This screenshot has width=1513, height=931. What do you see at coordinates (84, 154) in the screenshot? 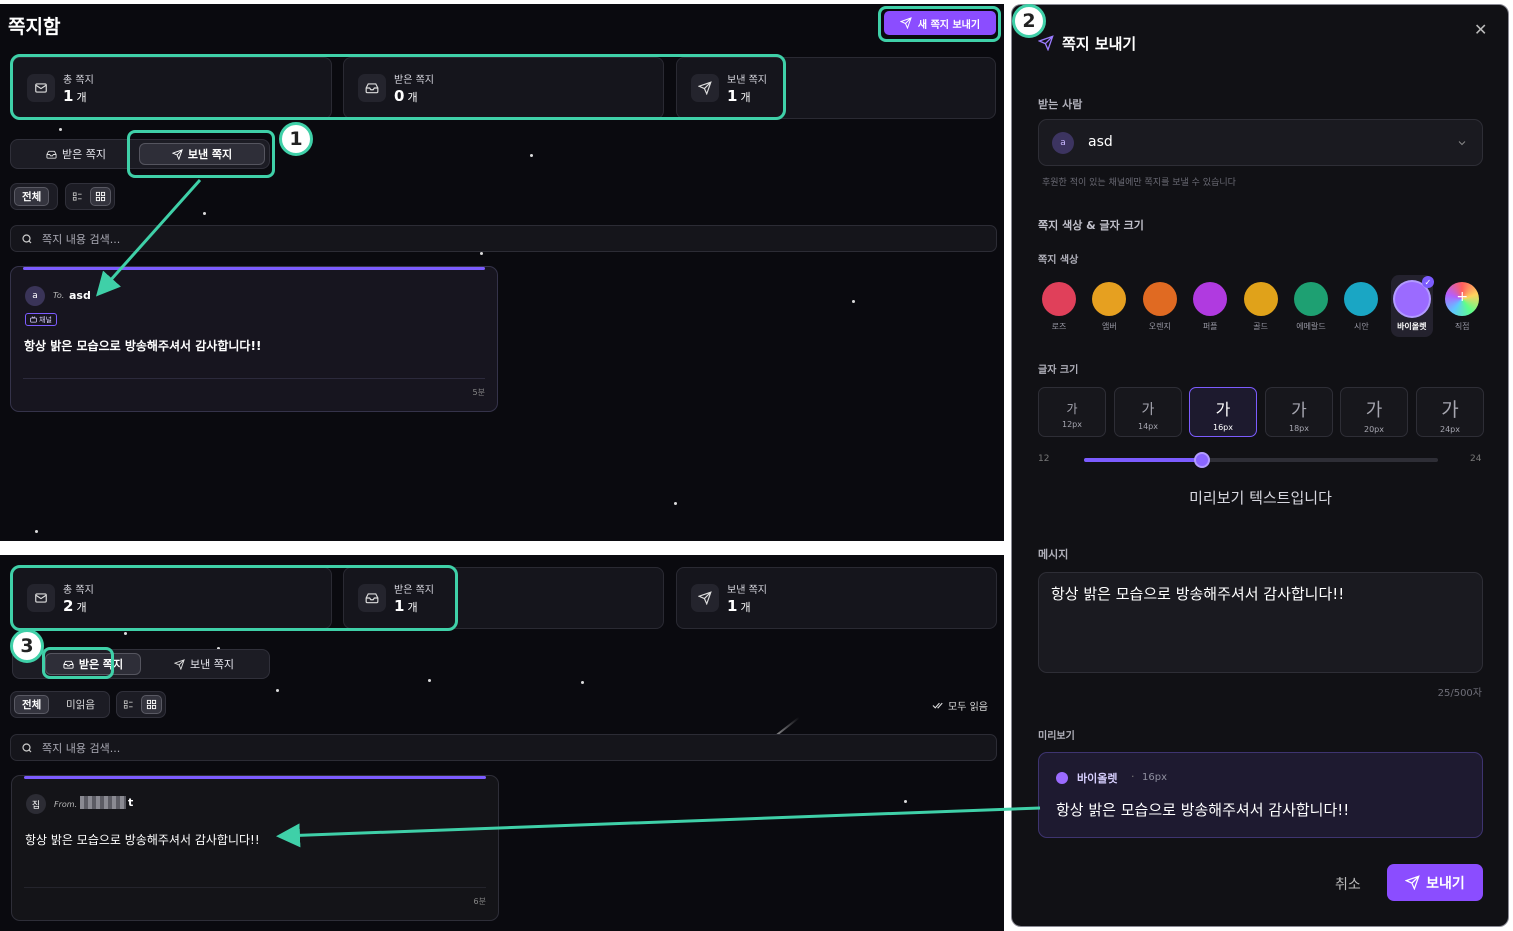
I see `tab-label: 받은 쪽지` at bounding box center [84, 154].